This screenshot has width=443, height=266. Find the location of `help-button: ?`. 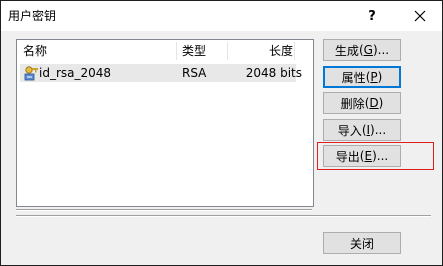

help-button: ? is located at coordinates (372, 16).